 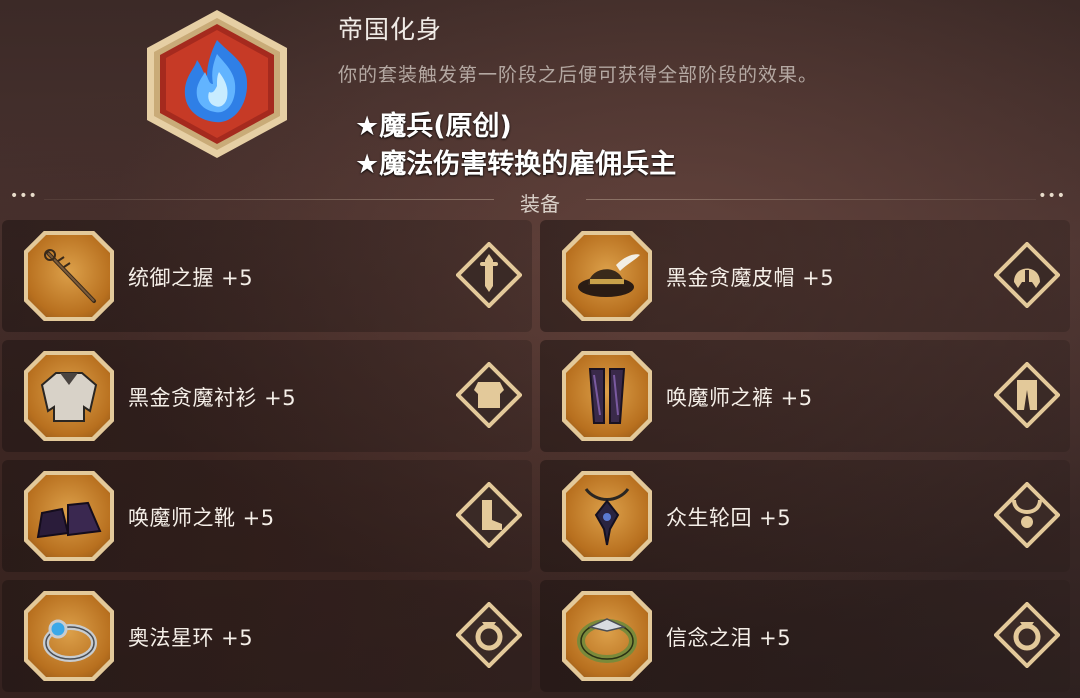 What do you see at coordinates (69, 520) in the screenshot?
I see `boots-icon` at bounding box center [69, 520].